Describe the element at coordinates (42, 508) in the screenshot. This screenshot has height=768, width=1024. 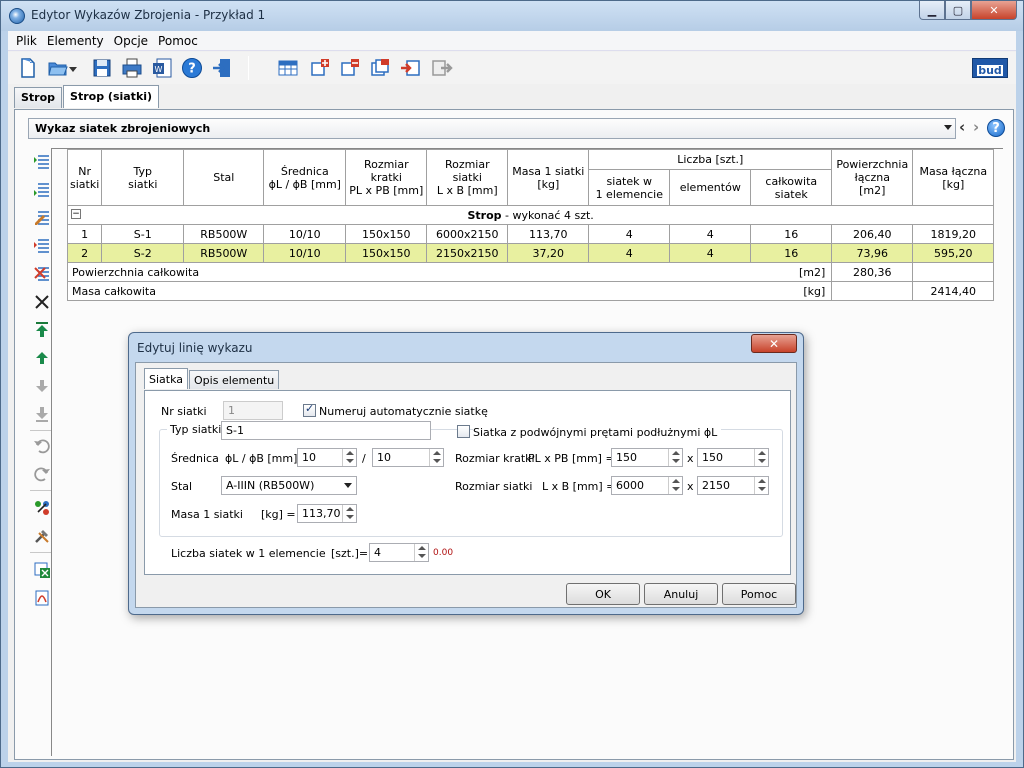
I see `compare-icon` at that location.